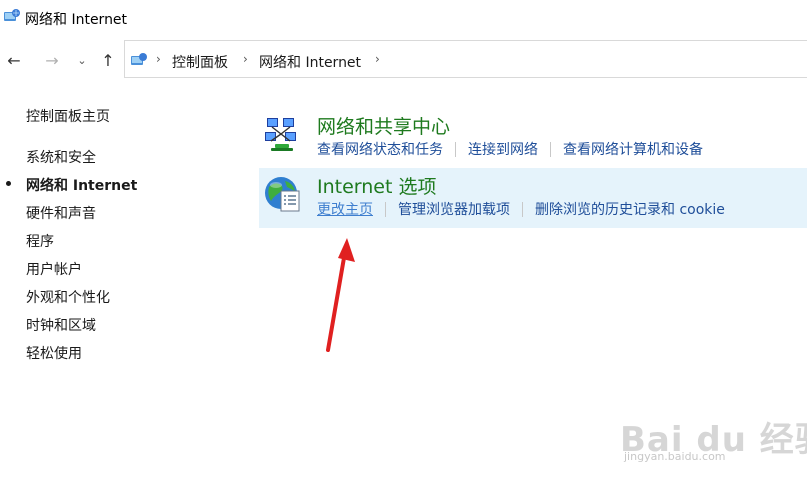  What do you see at coordinates (376, 185) in the screenshot?
I see `category-title-internet-options: Internet 选项` at bounding box center [376, 185].